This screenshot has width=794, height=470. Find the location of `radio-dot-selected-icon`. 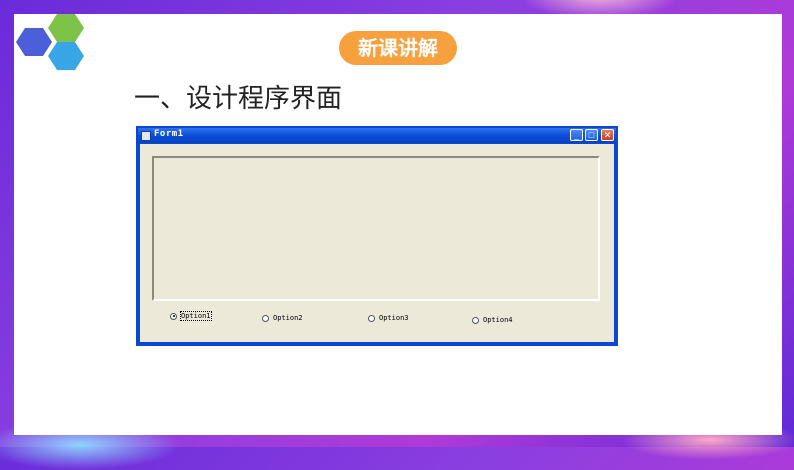

radio-dot-selected-icon is located at coordinates (173, 316).